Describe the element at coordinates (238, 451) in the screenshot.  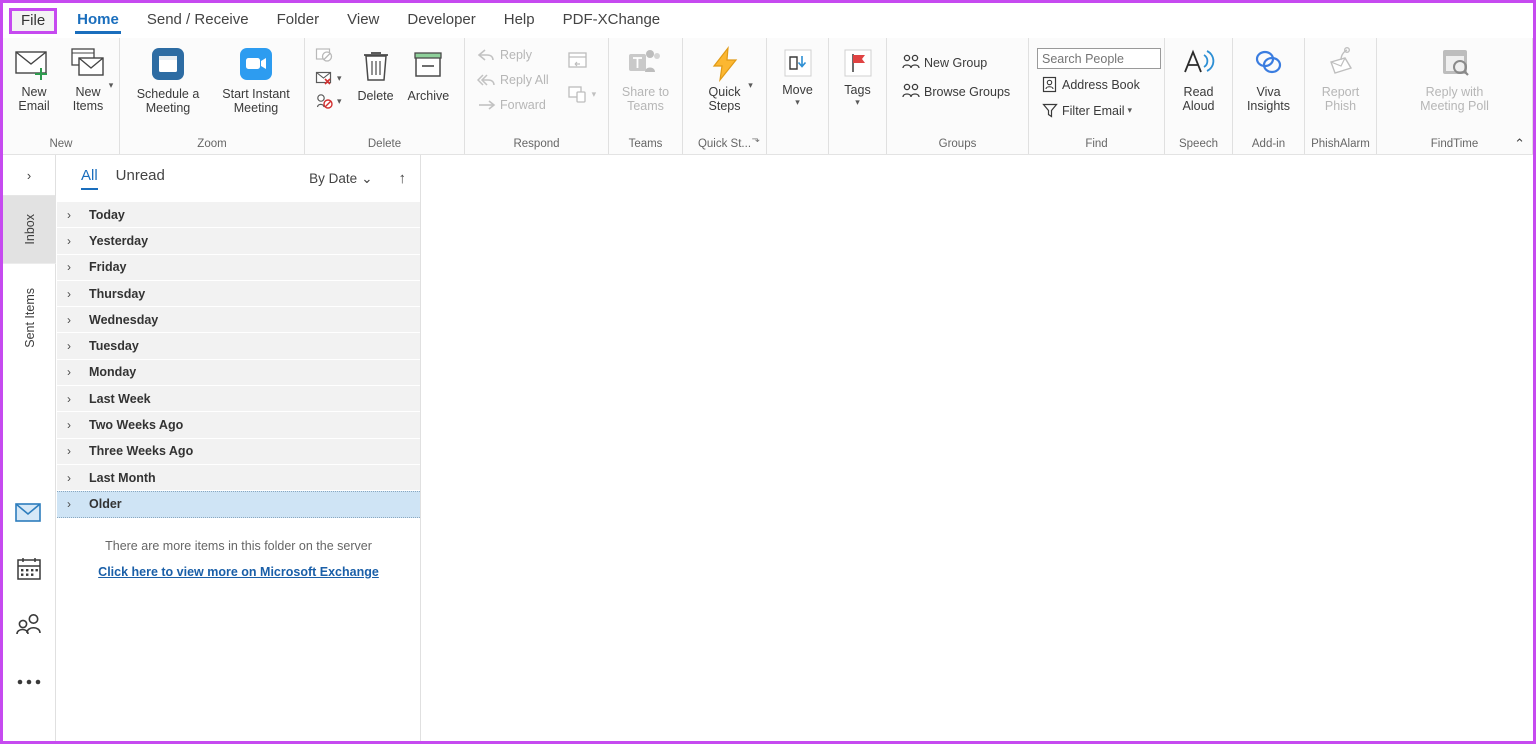
I see `message-group-row: › Three Weeks Ago` at that location.